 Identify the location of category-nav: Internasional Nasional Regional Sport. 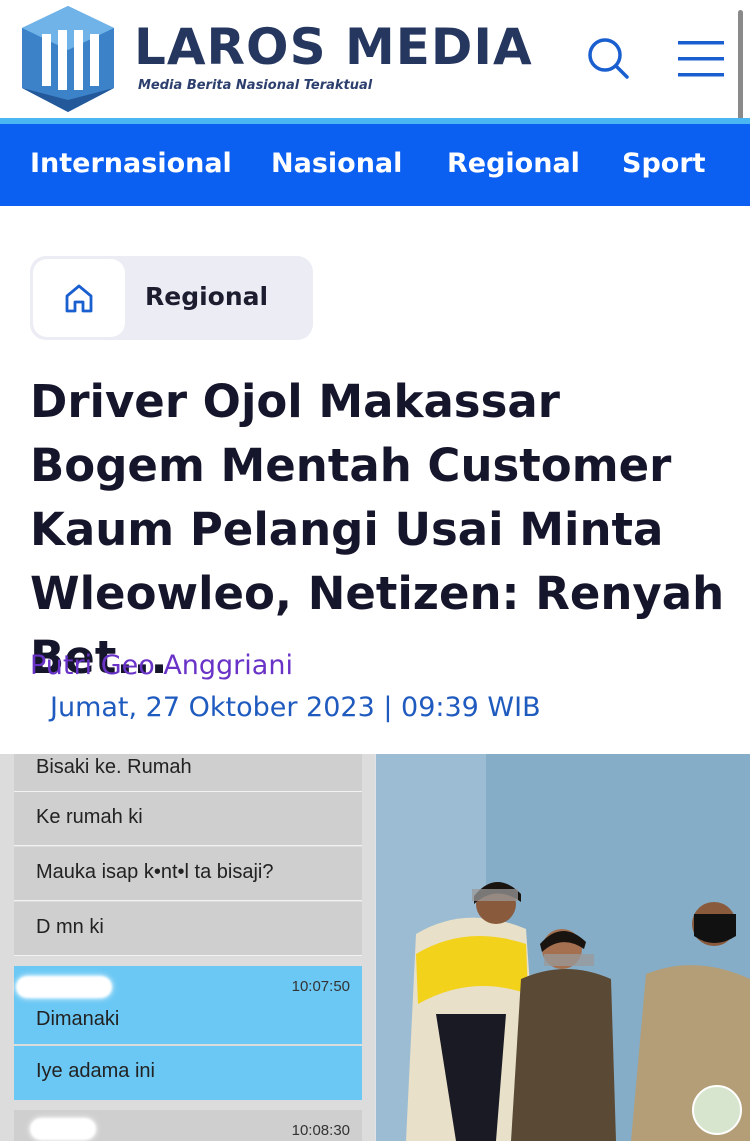
(375, 165).